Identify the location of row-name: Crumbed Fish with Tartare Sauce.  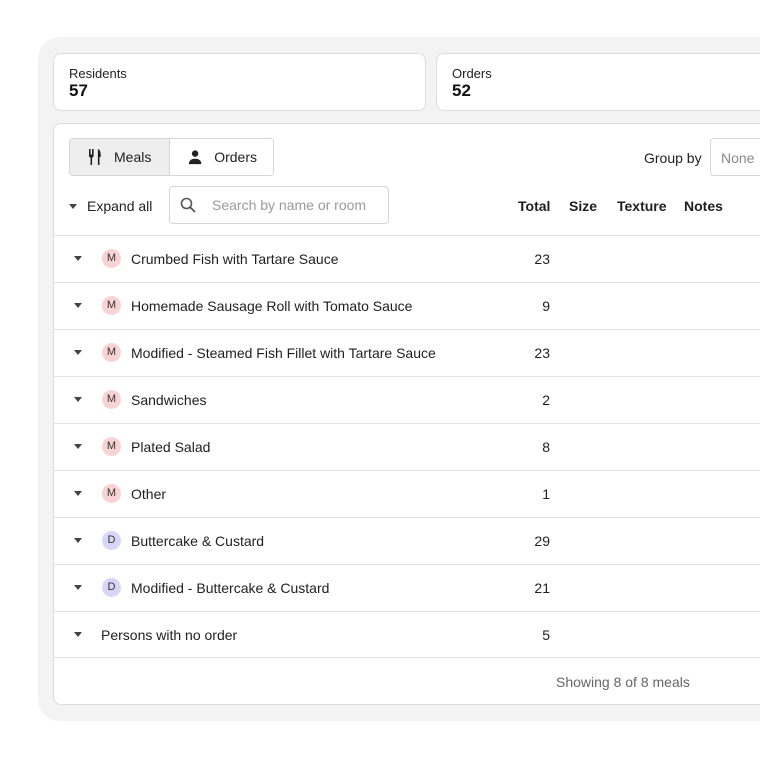
(235, 259).